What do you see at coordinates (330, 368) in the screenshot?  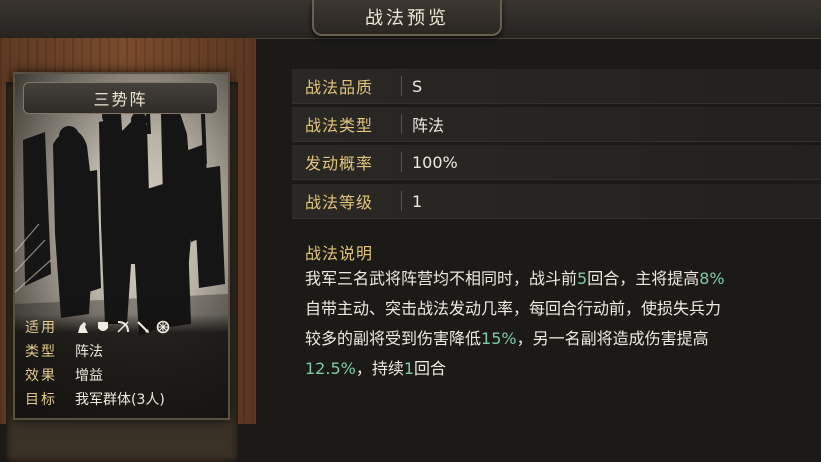 I see `highlight-value: 12.5%` at bounding box center [330, 368].